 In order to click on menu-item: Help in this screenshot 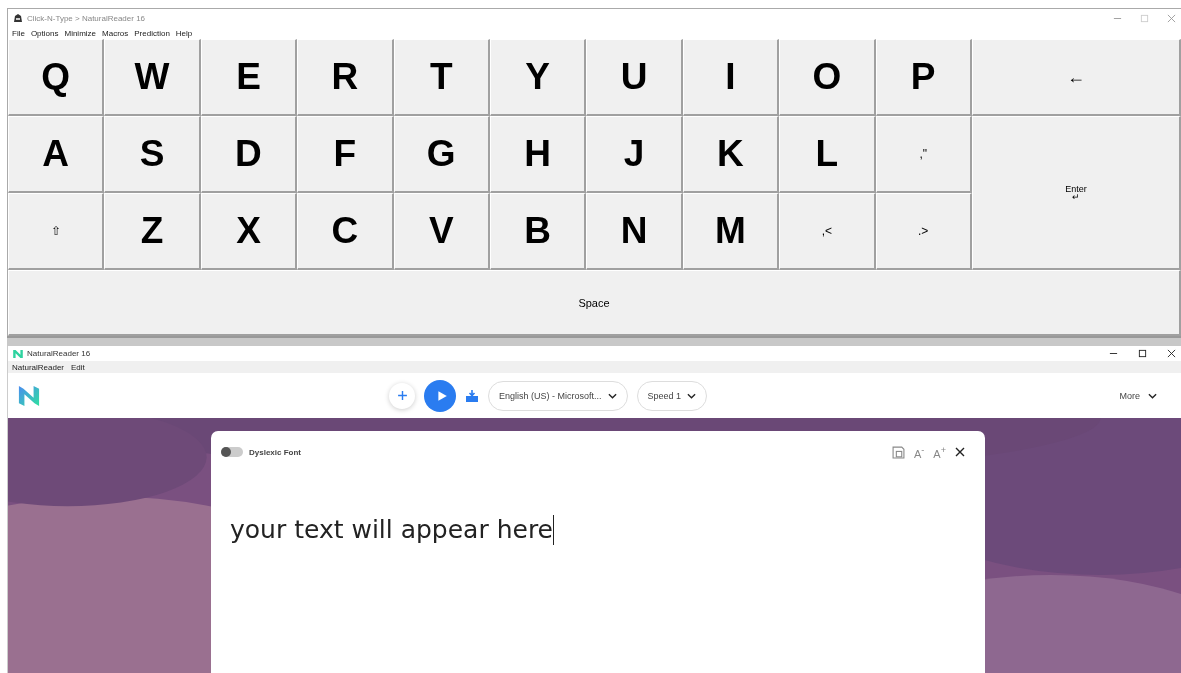, I will do `click(184, 33)`.